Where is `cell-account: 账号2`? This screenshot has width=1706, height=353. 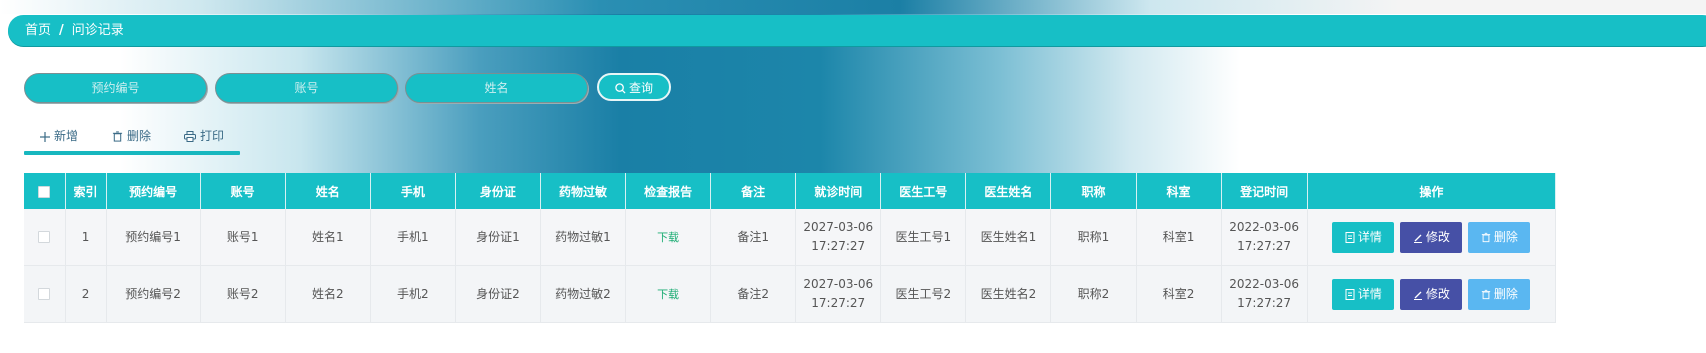 cell-account: 账号2 is located at coordinates (243, 294).